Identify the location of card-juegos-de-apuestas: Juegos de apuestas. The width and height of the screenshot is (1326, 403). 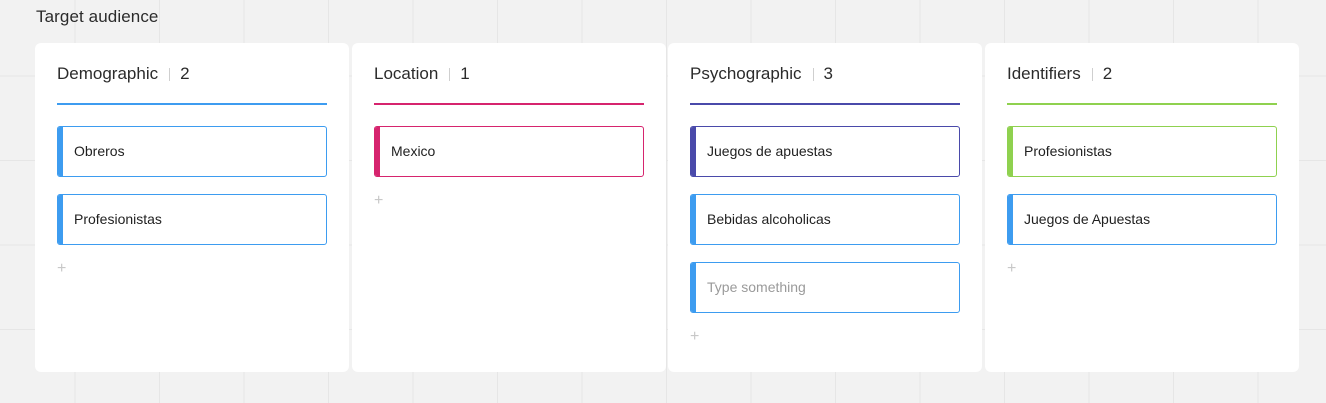
(825, 151).